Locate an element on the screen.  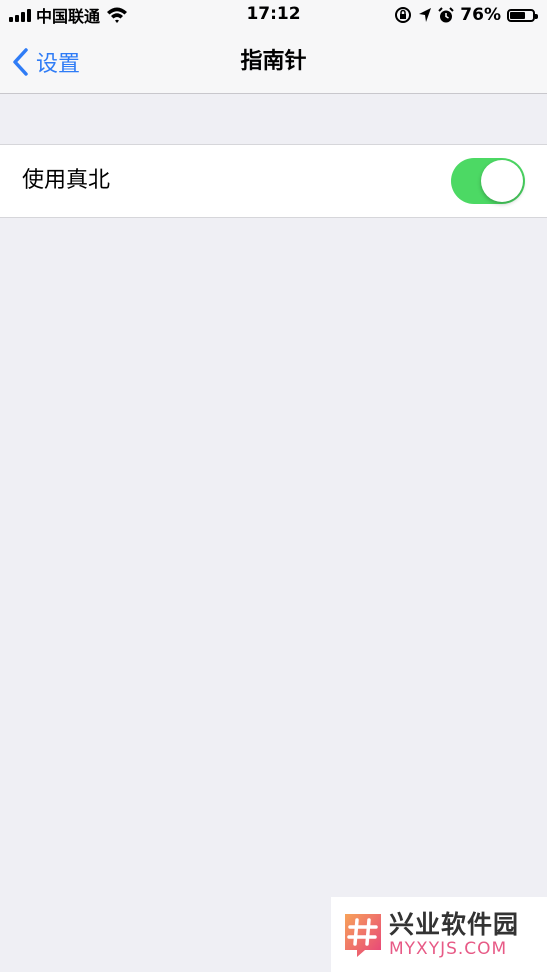
alarm-icon is located at coordinates (446, 14).